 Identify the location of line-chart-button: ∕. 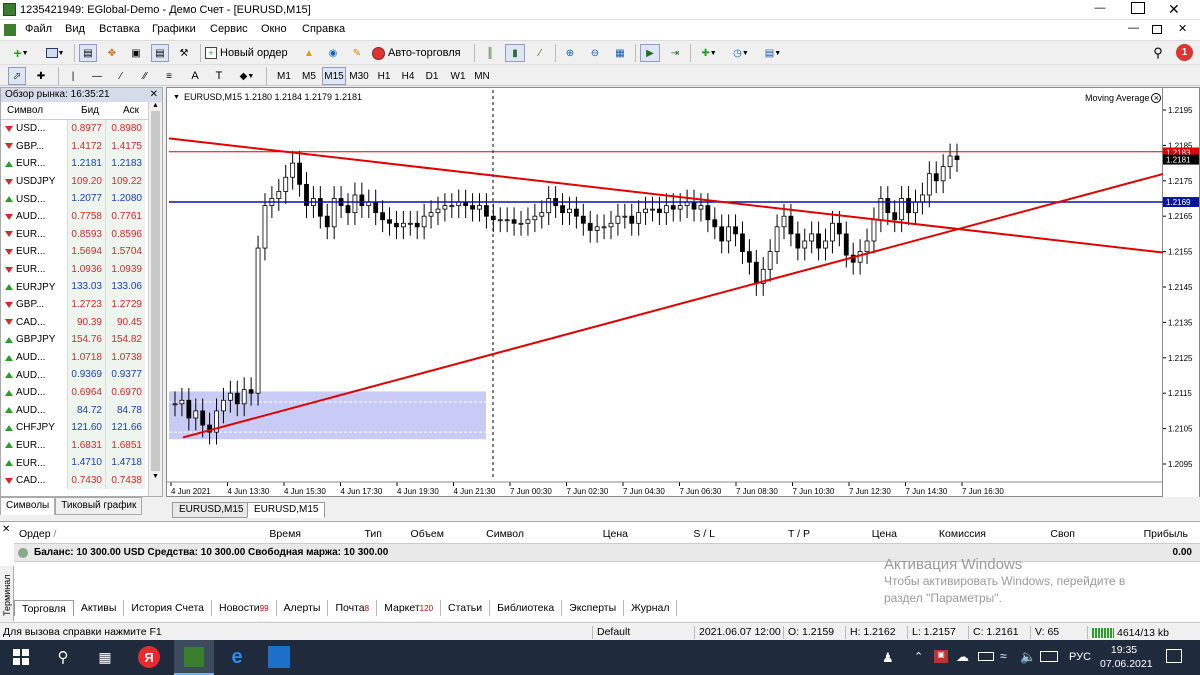
(540, 53).